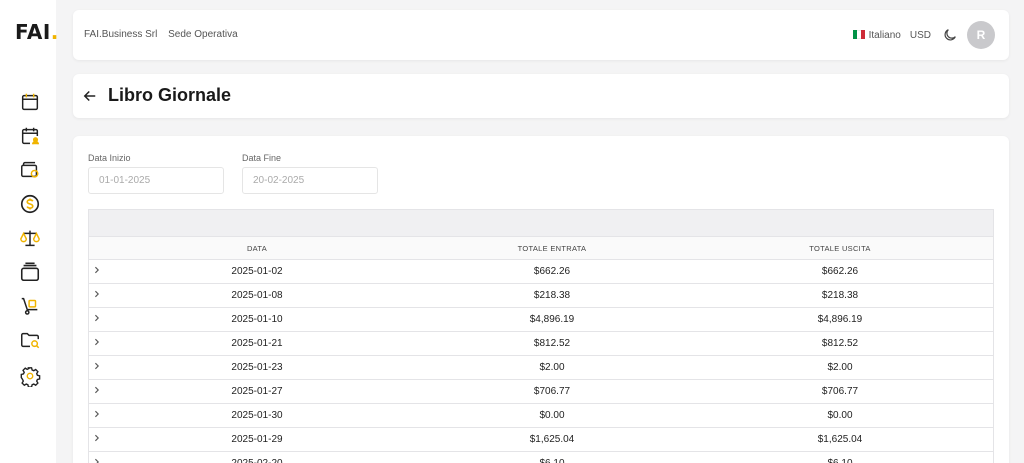 This screenshot has height=463, width=1024. Describe the element at coordinates (840, 439) in the screenshot. I see `cell-total-out: $1,625.04` at that location.